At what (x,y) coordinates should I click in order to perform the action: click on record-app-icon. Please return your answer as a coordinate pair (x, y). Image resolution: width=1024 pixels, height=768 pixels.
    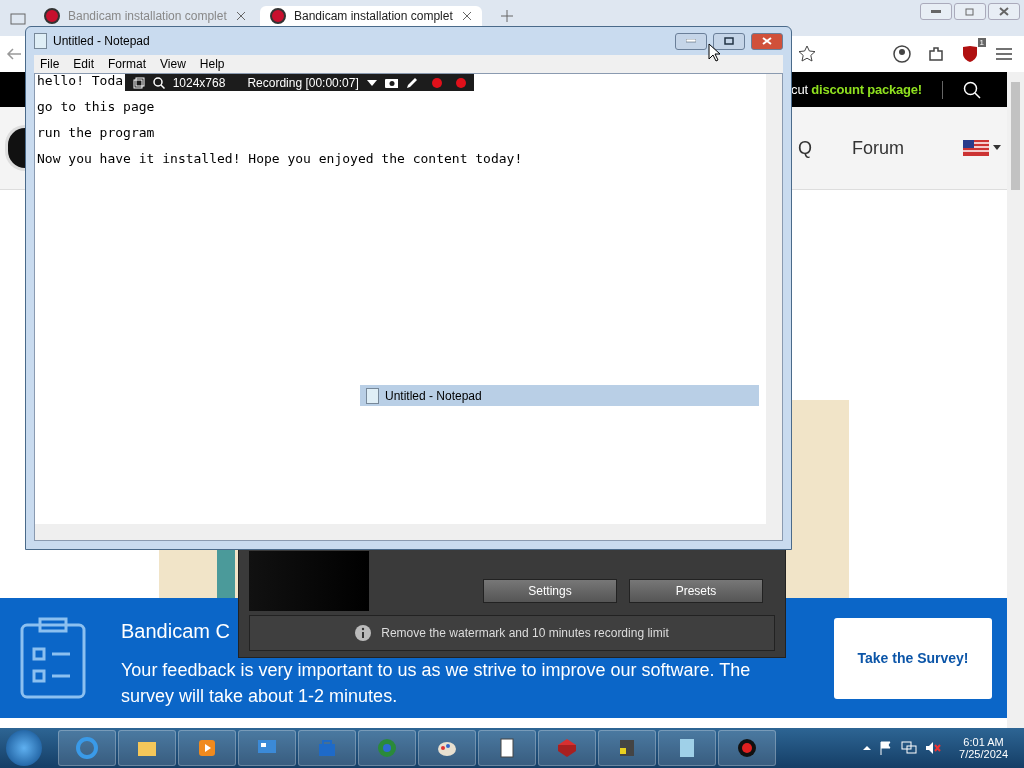
    Looking at the image, I should click on (747, 748).